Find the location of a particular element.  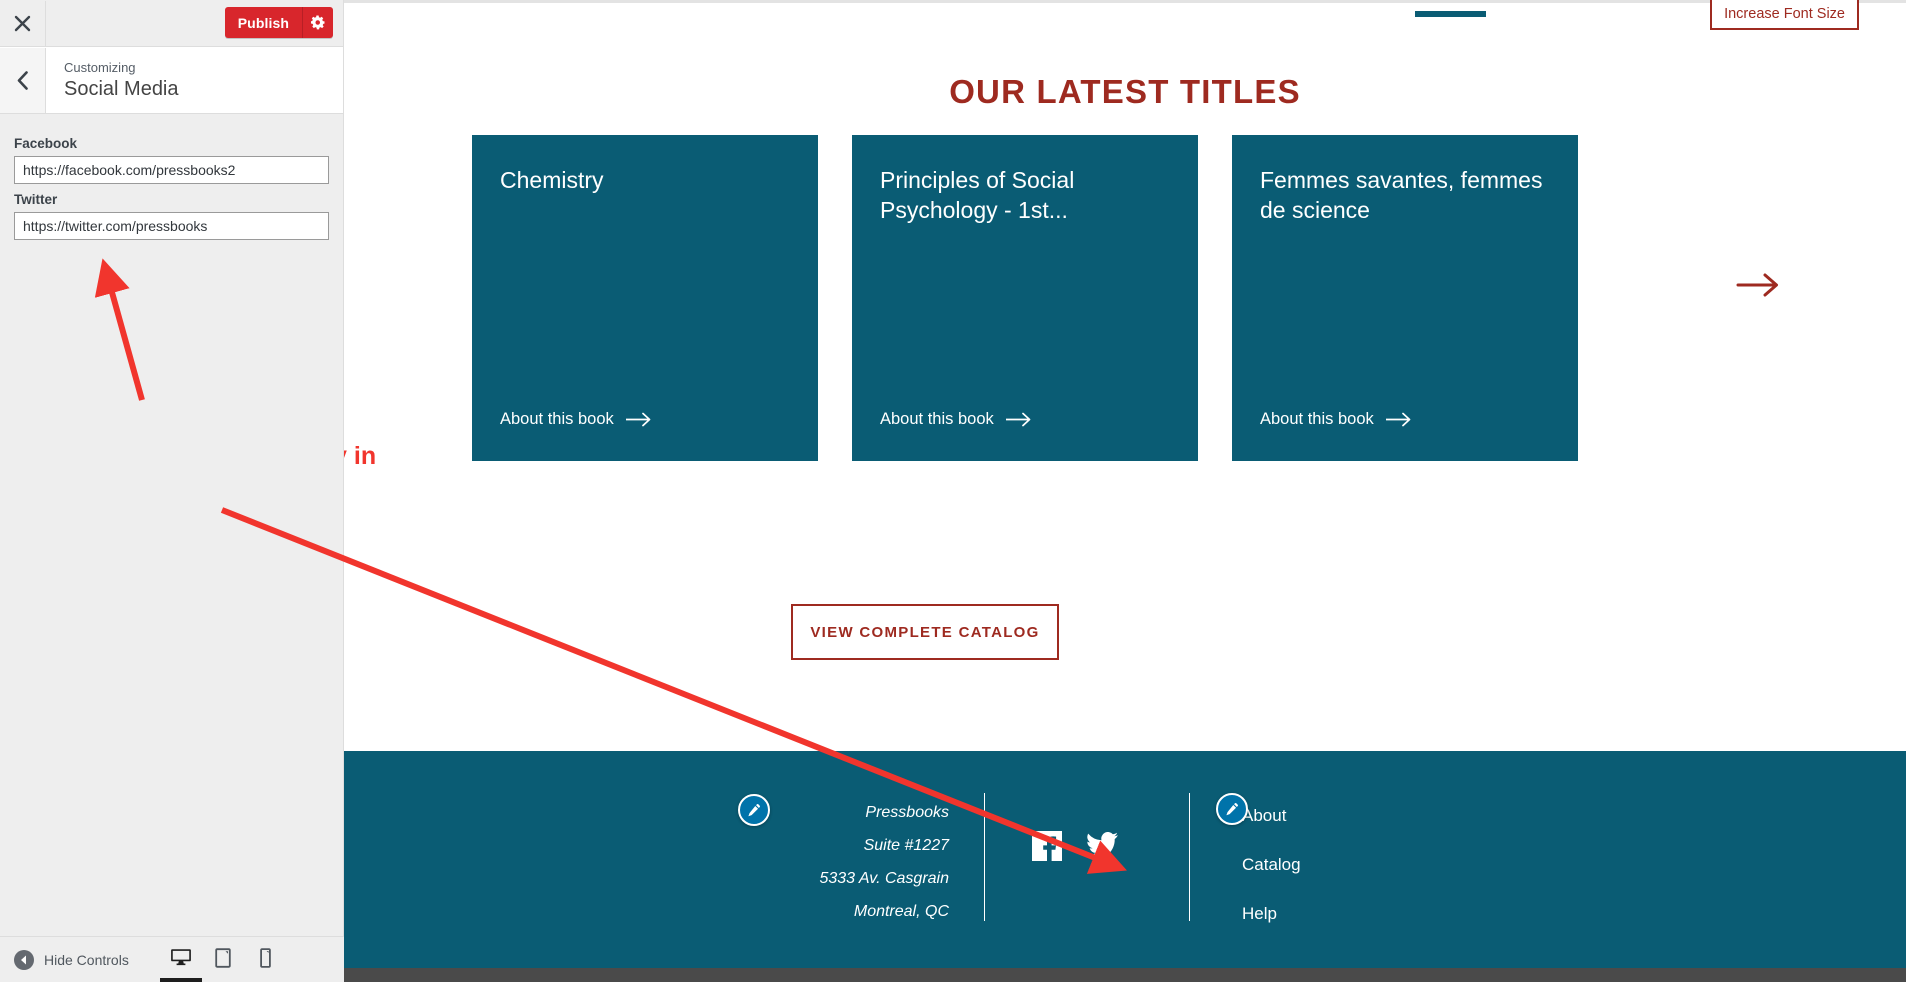

footer-nav-item-help: Help is located at coordinates (1271, 913).